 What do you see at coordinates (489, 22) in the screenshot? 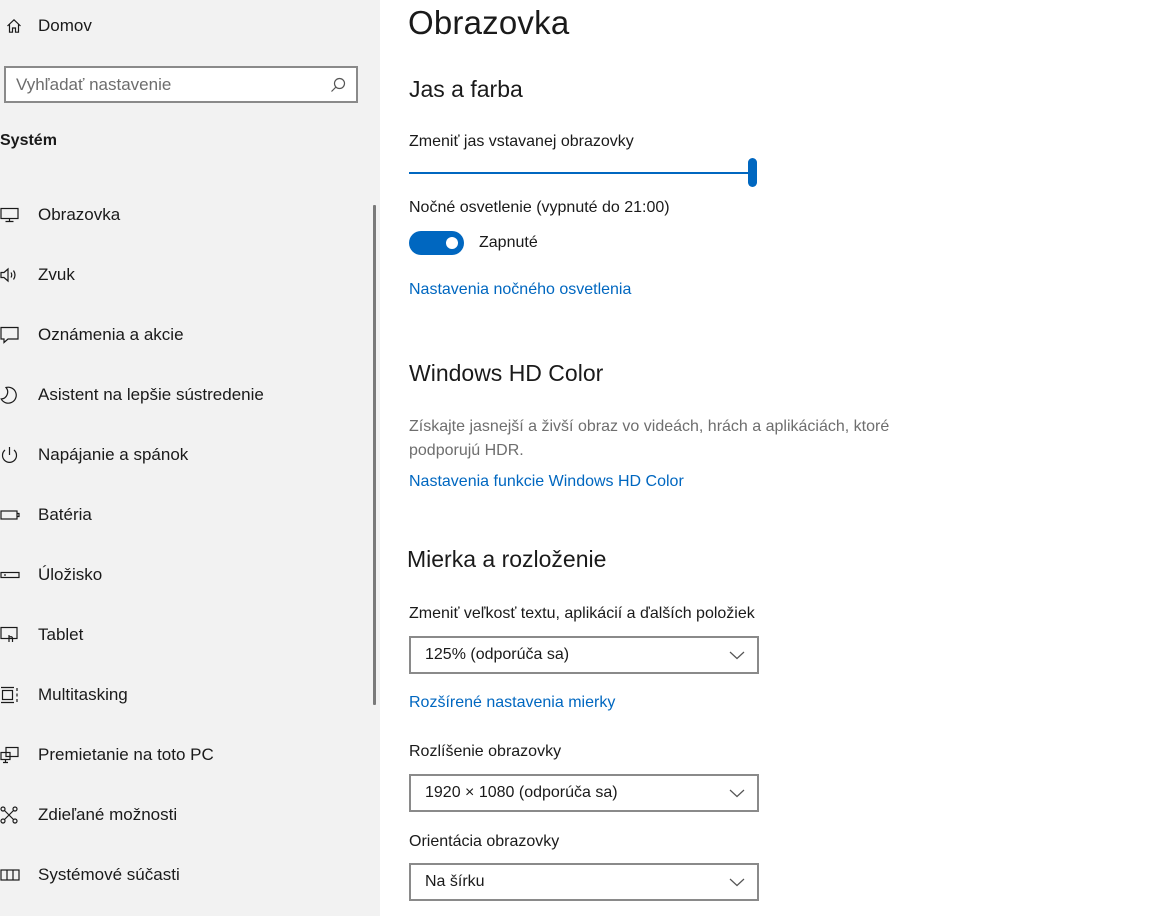
I see `page-title: Obrazovka` at bounding box center [489, 22].